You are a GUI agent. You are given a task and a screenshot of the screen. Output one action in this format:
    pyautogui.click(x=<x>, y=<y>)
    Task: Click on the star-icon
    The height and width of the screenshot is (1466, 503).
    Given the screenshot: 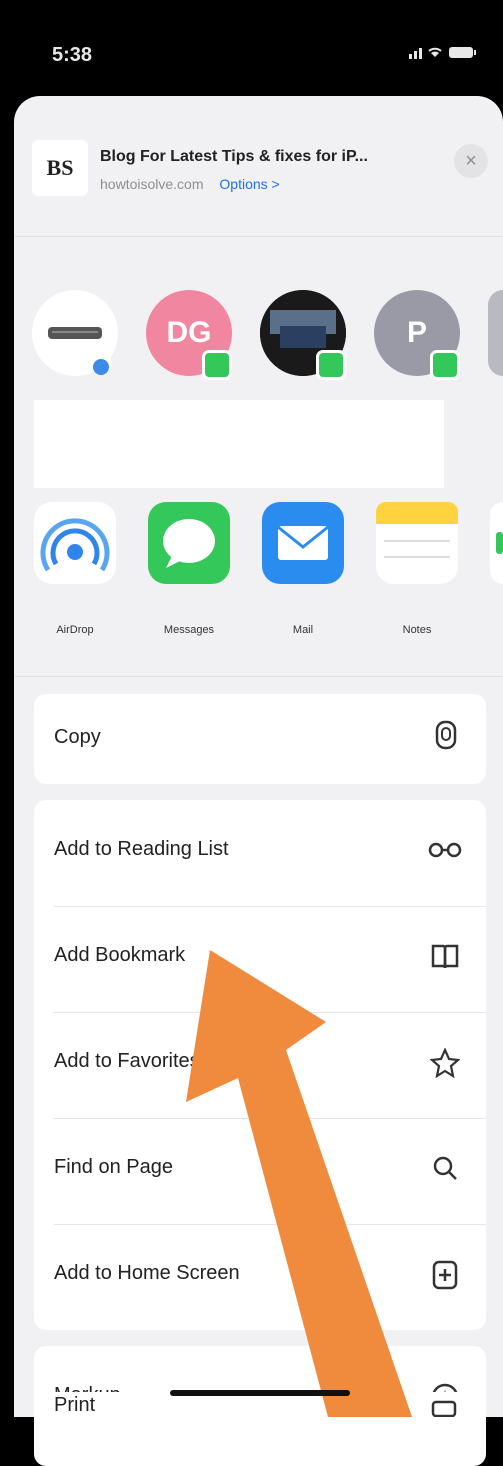 What is the action you would take?
    pyautogui.click(x=445, y=1066)
    